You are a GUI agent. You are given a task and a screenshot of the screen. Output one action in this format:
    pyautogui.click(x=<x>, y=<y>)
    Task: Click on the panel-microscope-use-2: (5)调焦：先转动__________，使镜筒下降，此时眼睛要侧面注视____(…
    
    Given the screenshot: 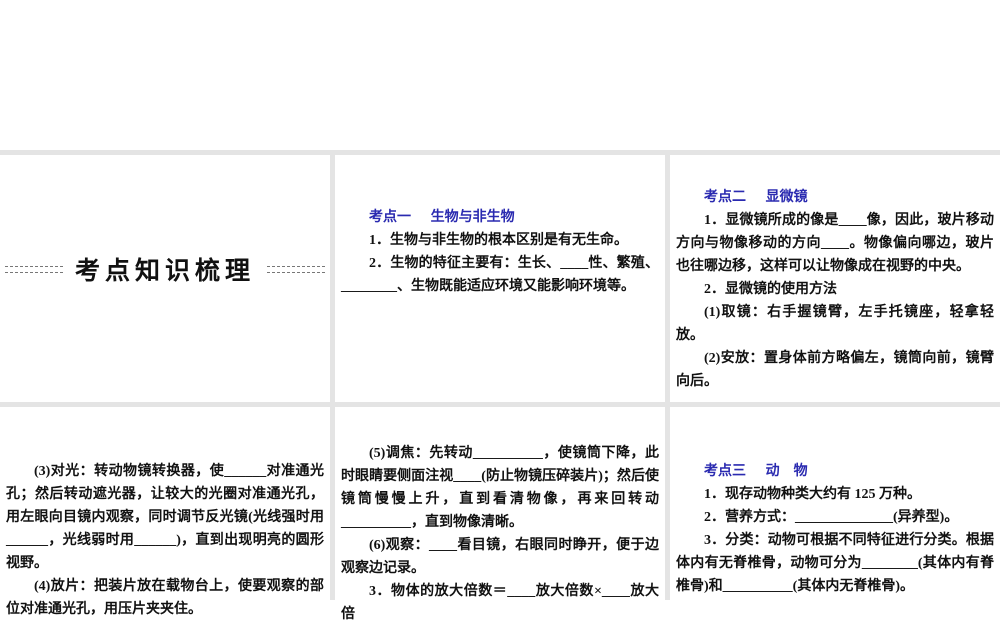 What is the action you would take?
    pyautogui.click(x=500, y=514)
    